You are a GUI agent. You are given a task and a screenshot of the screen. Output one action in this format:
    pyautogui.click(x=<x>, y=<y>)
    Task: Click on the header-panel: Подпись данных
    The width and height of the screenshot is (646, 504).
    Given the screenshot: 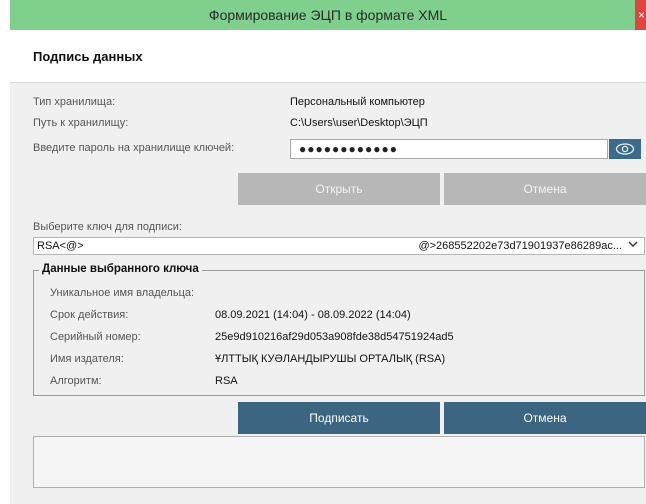 What is the action you would take?
    pyautogui.click(x=328, y=56)
    